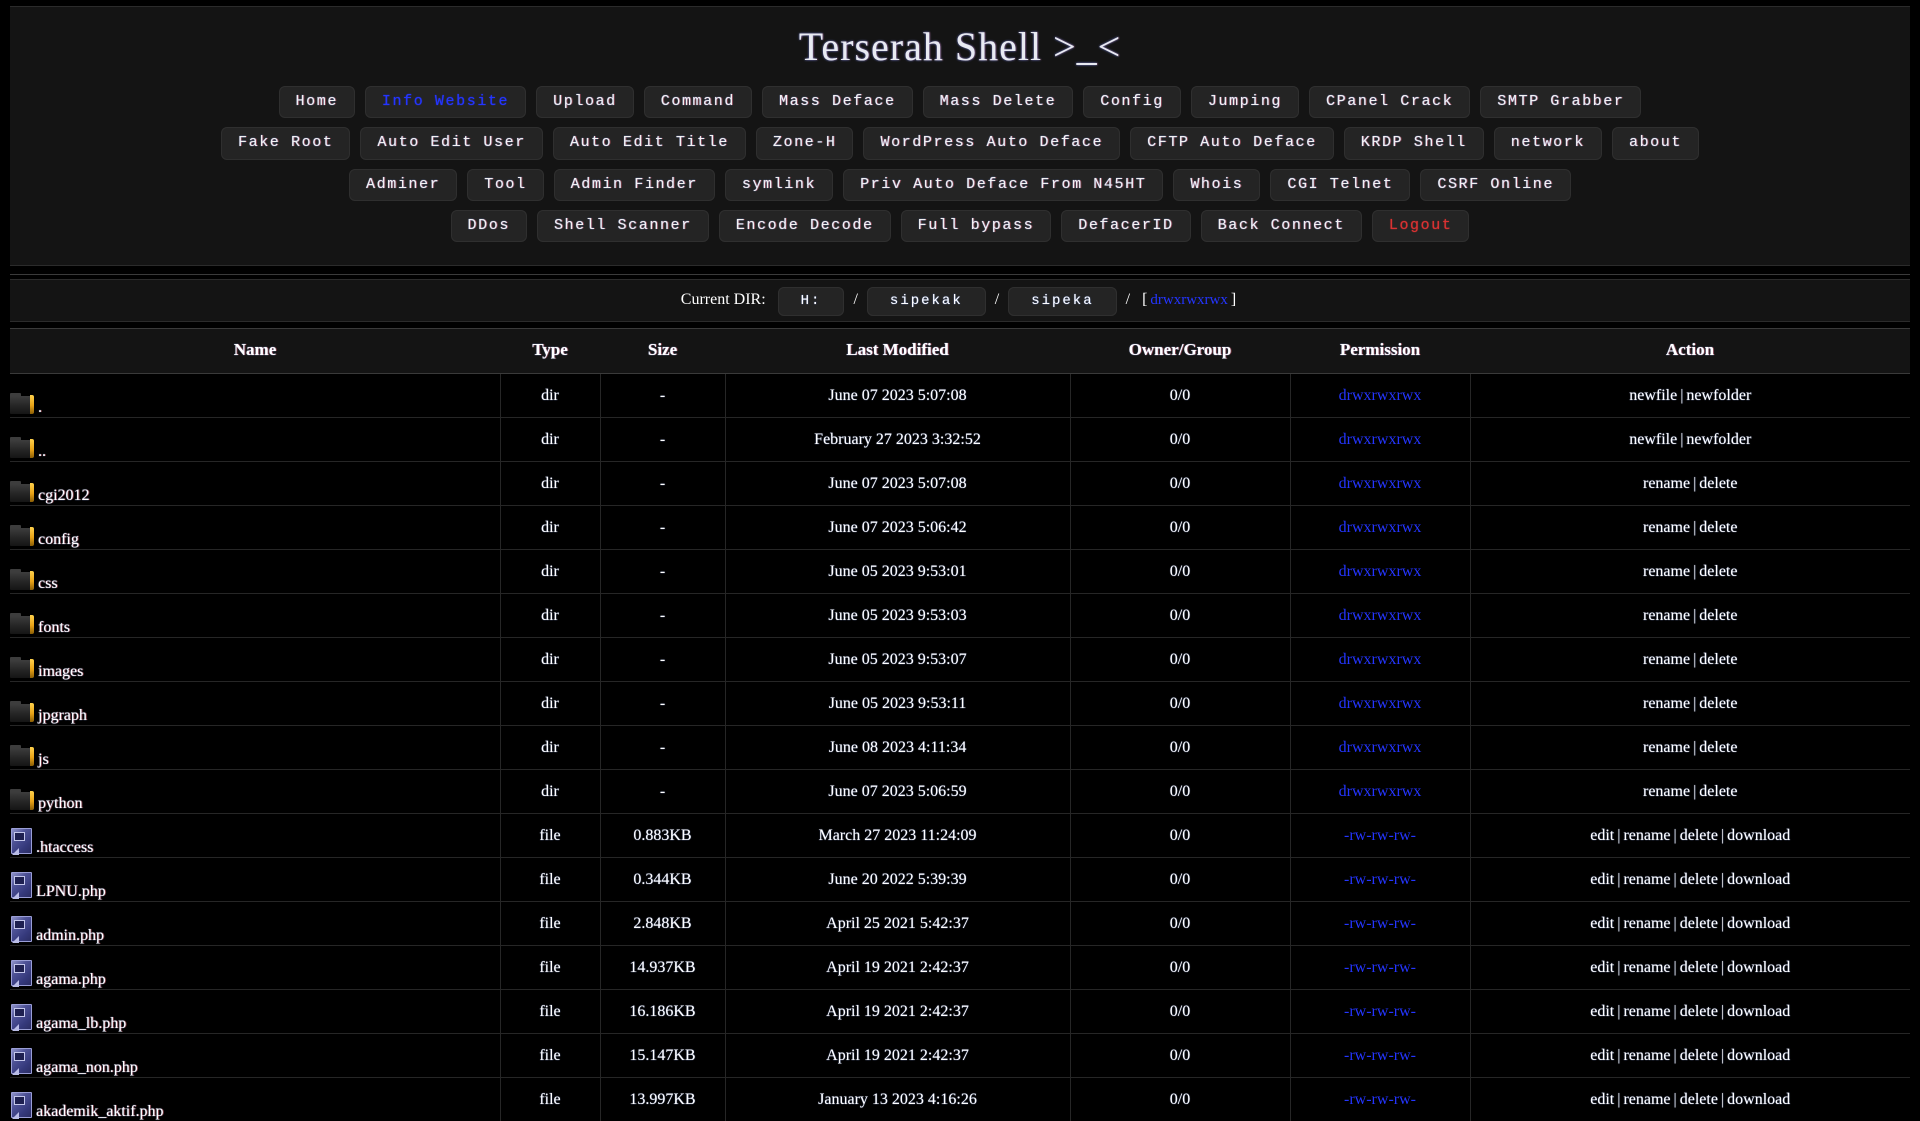 This screenshot has width=1920, height=1121. Describe the element at coordinates (1232, 143) in the screenshot. I see `nav-button-cftp-auto-deface: CFTP Auto Deface` at that location.